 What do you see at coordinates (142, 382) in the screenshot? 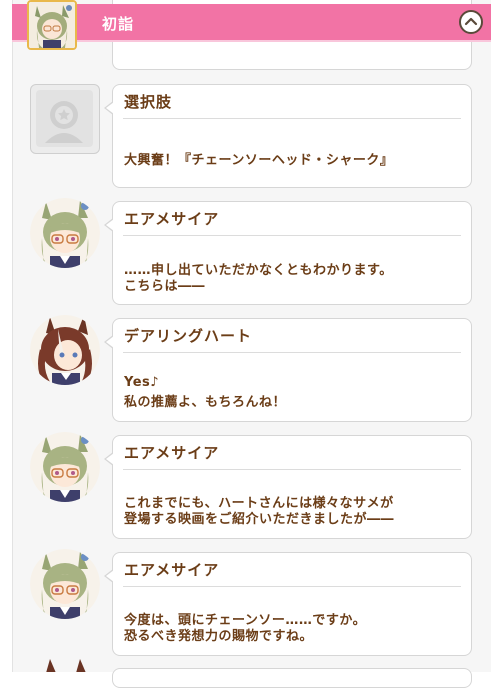
I see `message-line: Yes♪` at bounding box center [142, 382].